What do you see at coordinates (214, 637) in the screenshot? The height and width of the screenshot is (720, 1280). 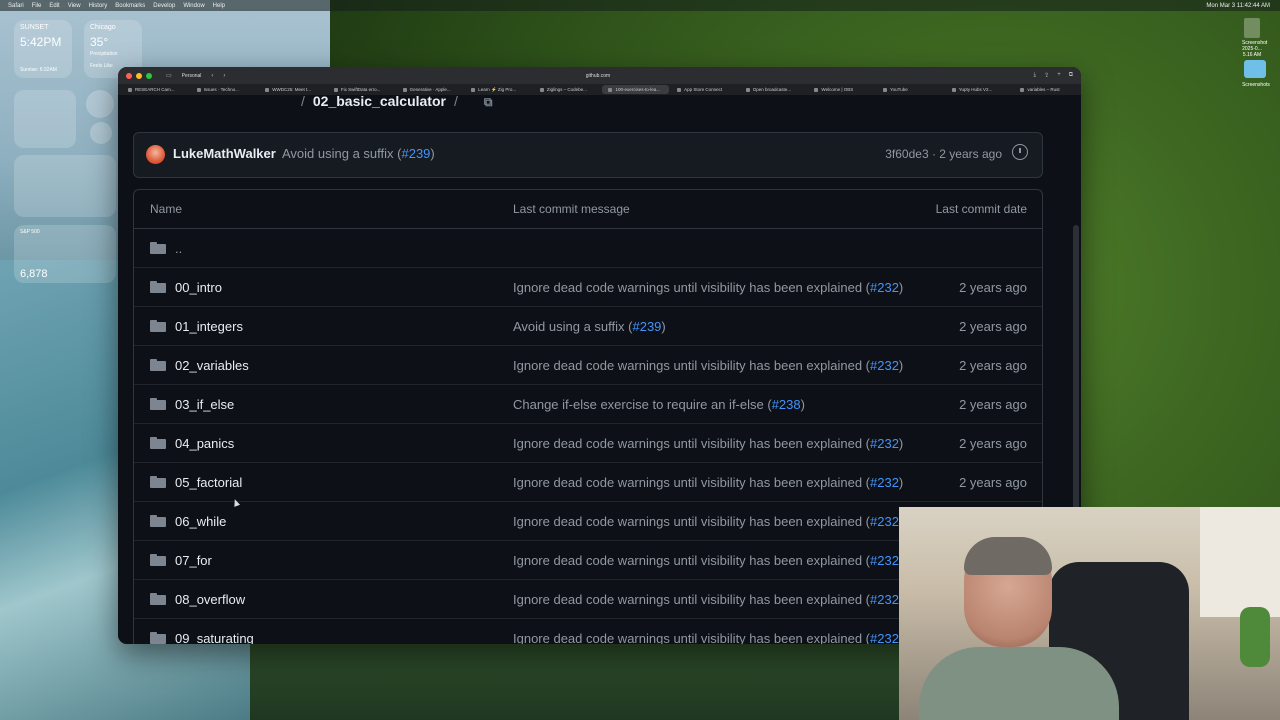 I see `folder-name-link: 09_saturating` at bounding box center [214, 637].